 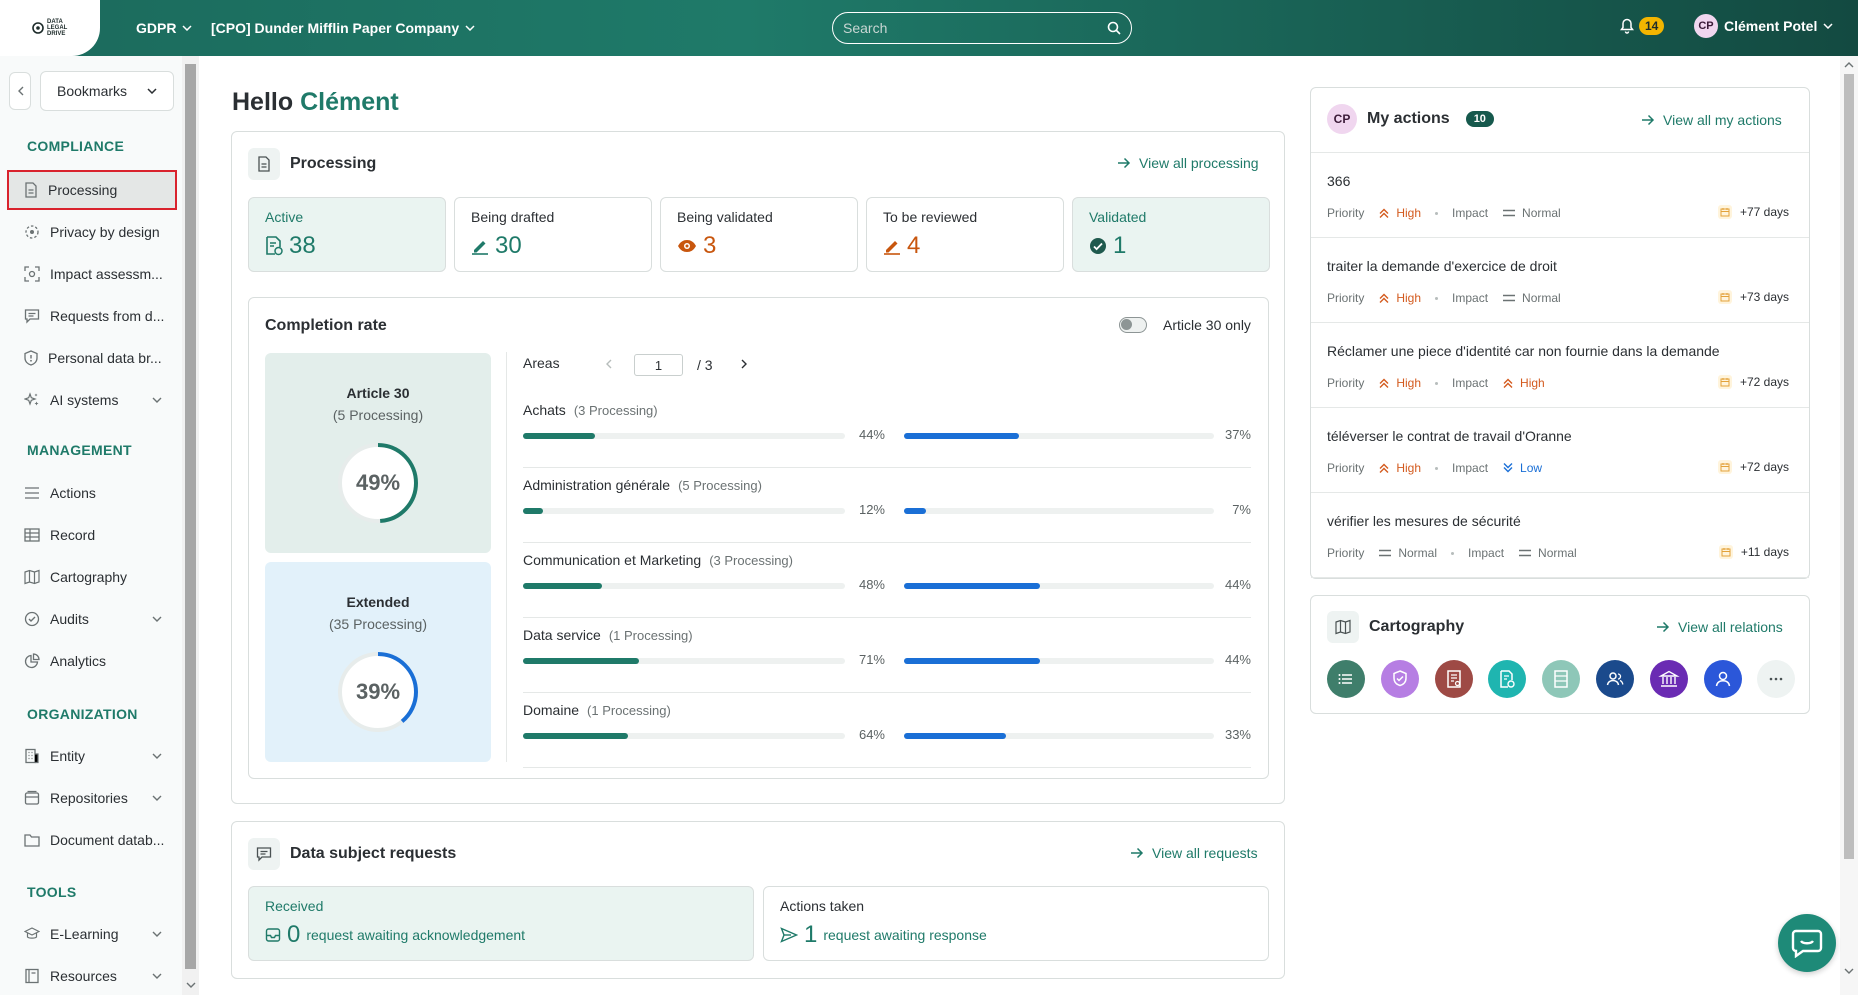 I want to click on people-icon, so click(x=1615, y=679).